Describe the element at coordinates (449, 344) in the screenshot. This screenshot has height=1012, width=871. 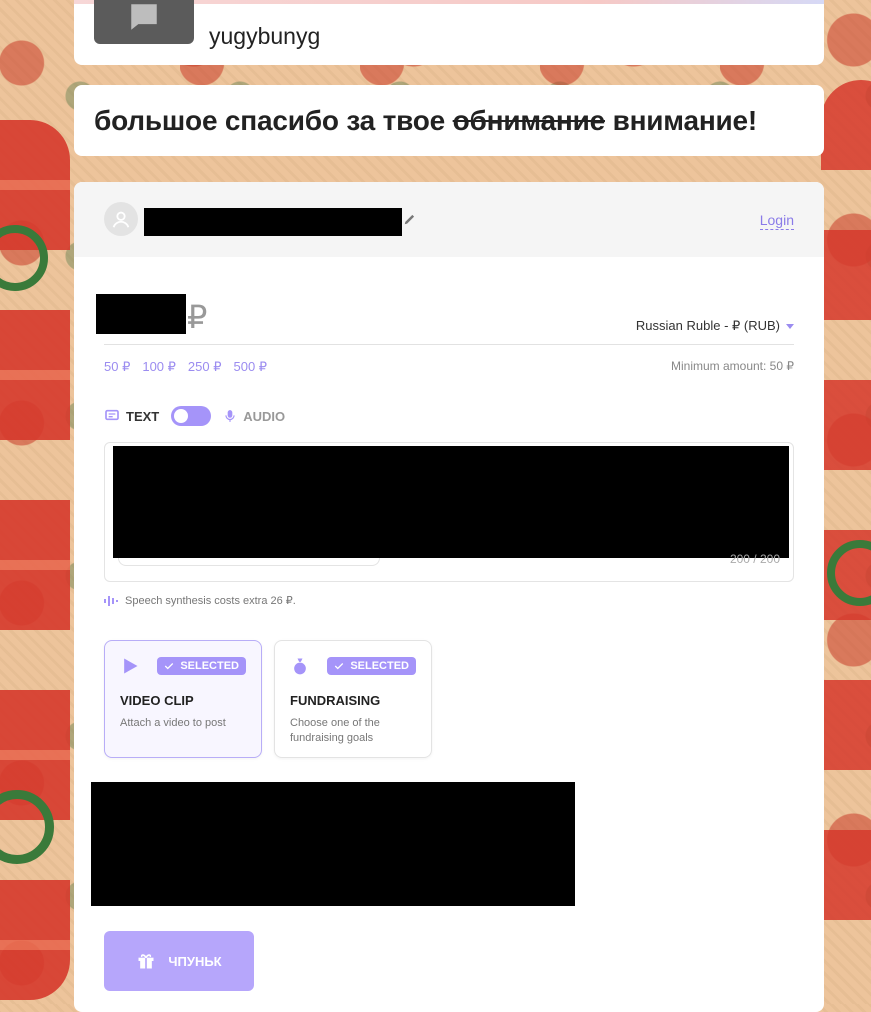
I see `amount-divider` at that location.